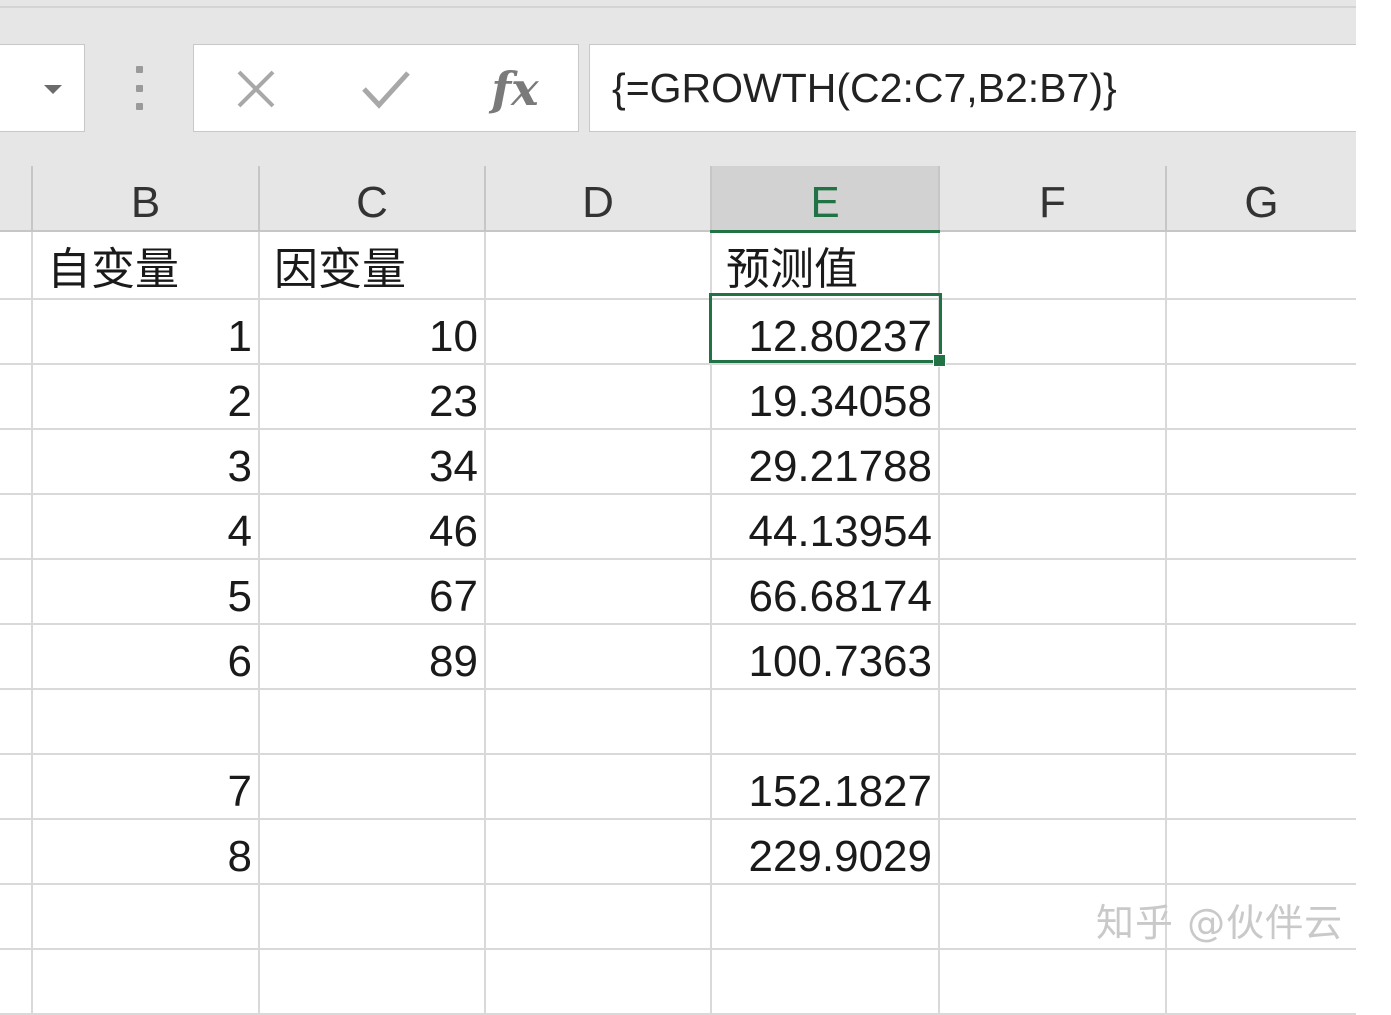 This screenshot has height=1015, width=1391. What do you see at coordinates (825, 331) in the screenshot?
I see `cell-e: 12.80237` at bounding box center [825, 331].